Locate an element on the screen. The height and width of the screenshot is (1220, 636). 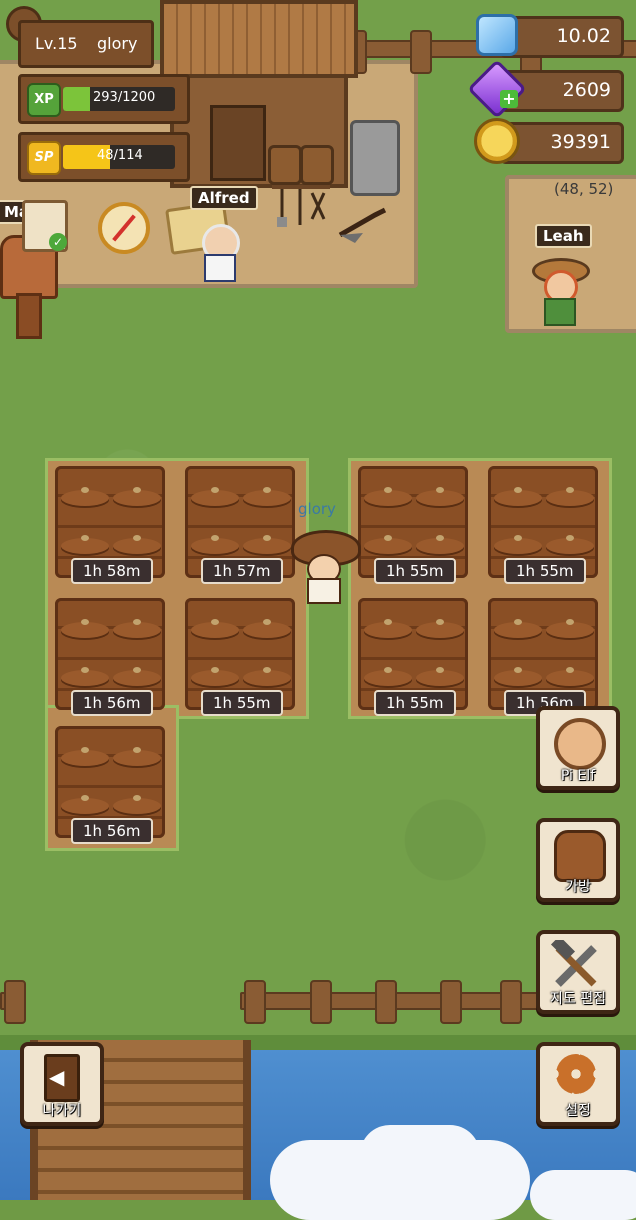
tools-icon is located at coordinates (301, 208).